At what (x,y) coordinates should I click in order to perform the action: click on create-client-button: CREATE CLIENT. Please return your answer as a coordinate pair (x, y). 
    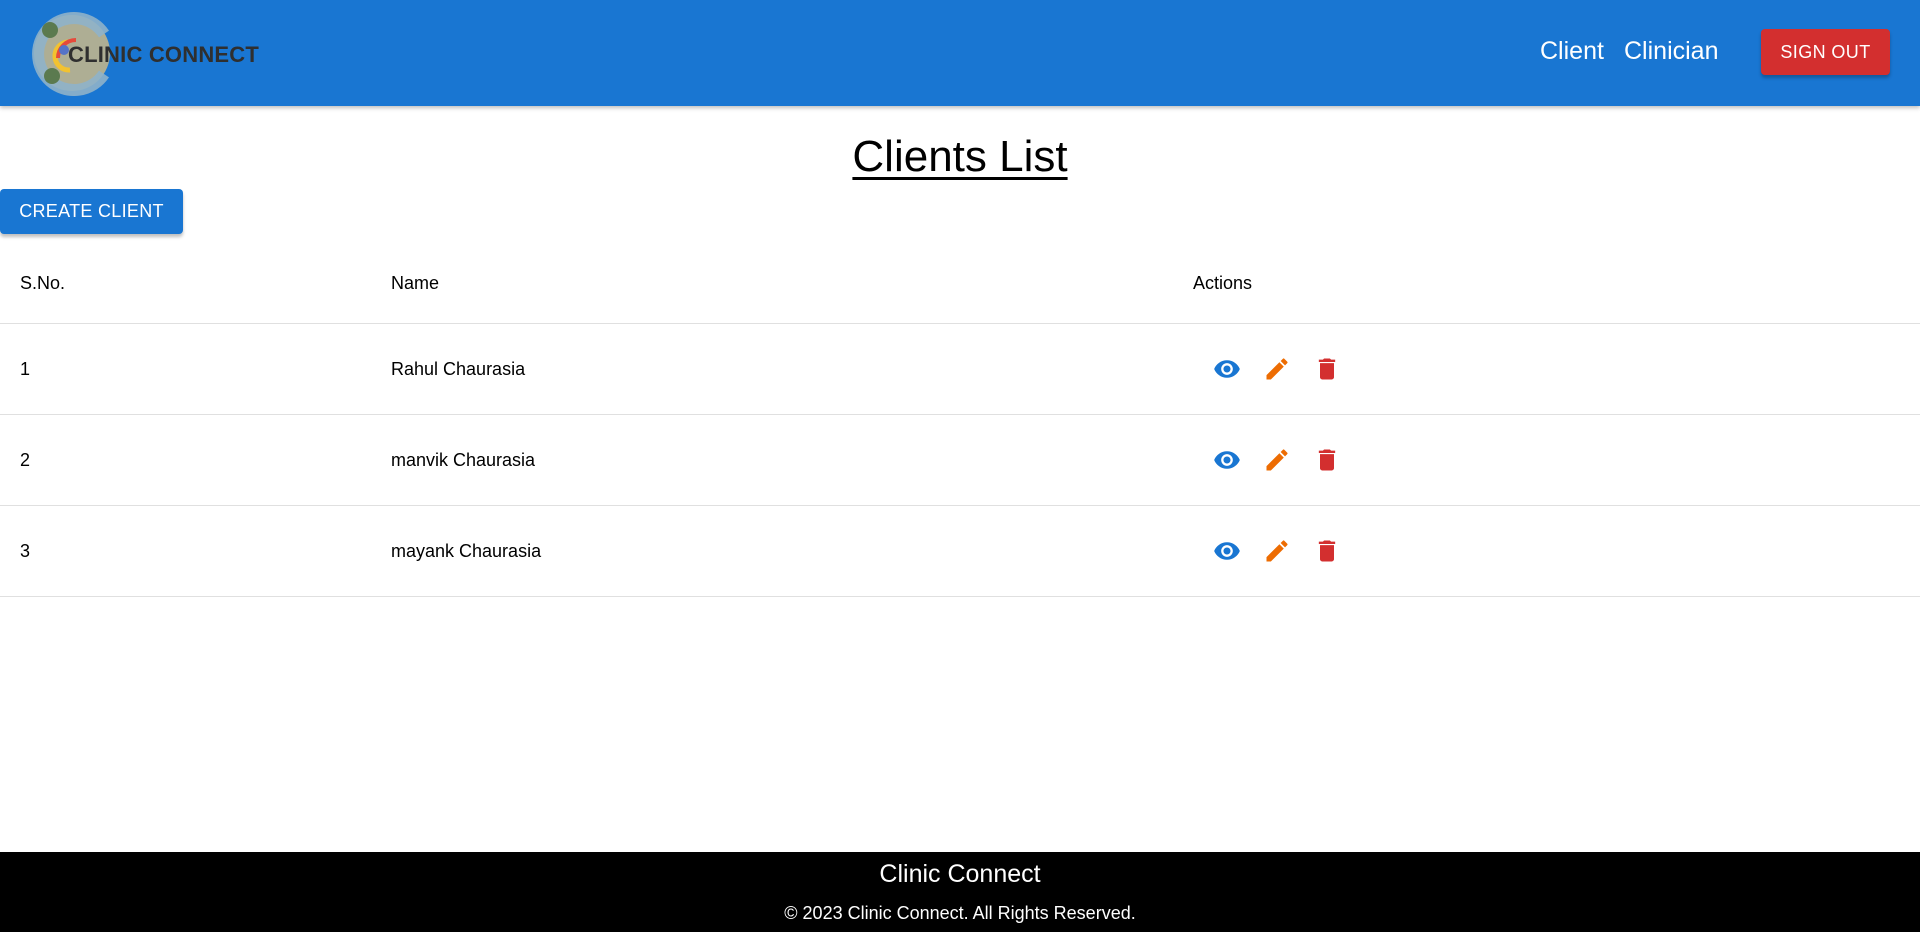
    Looking at the image, I should click on (91, 211).